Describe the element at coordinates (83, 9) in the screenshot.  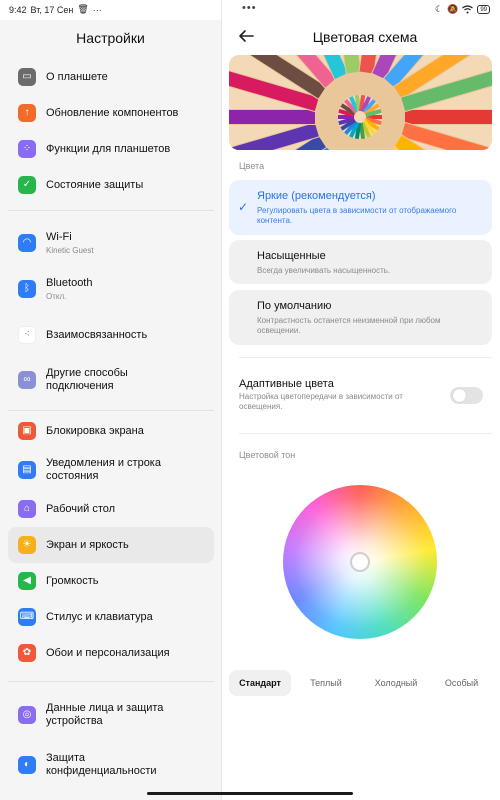
I see `trash-icon: 🗑` at that location.